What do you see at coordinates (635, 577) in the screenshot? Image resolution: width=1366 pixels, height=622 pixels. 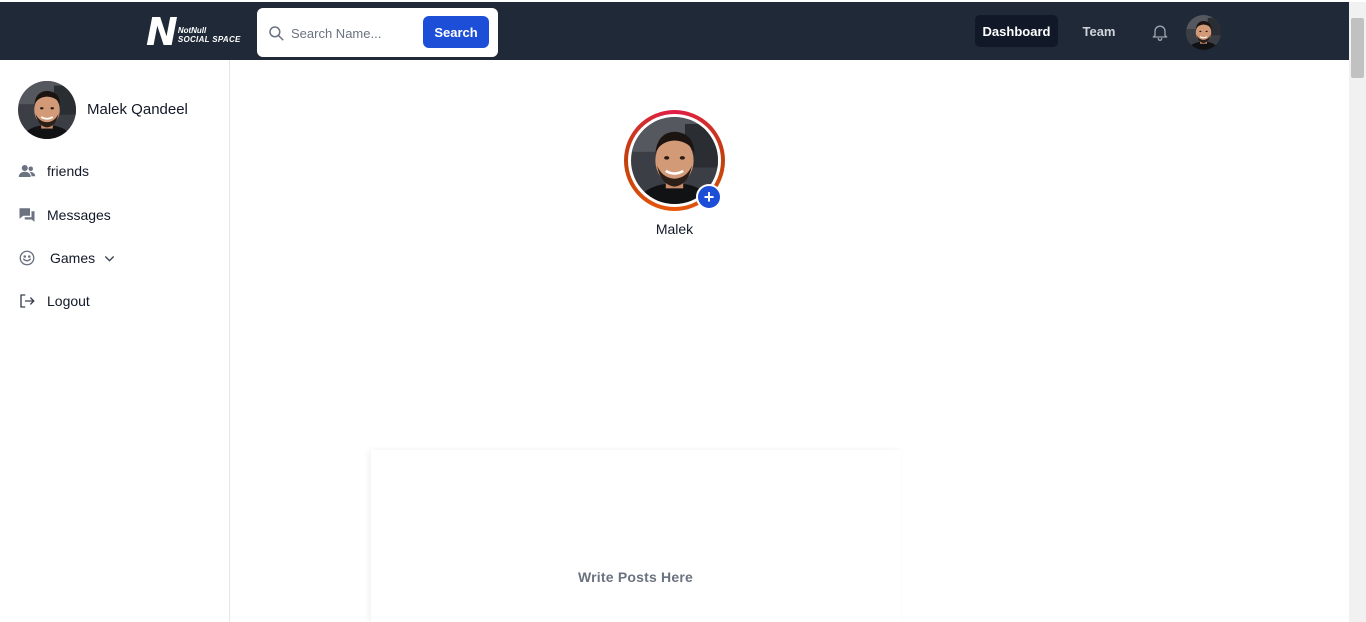 I see `post-placeholder: Write Posts Here` at bounding box center [635, 577].